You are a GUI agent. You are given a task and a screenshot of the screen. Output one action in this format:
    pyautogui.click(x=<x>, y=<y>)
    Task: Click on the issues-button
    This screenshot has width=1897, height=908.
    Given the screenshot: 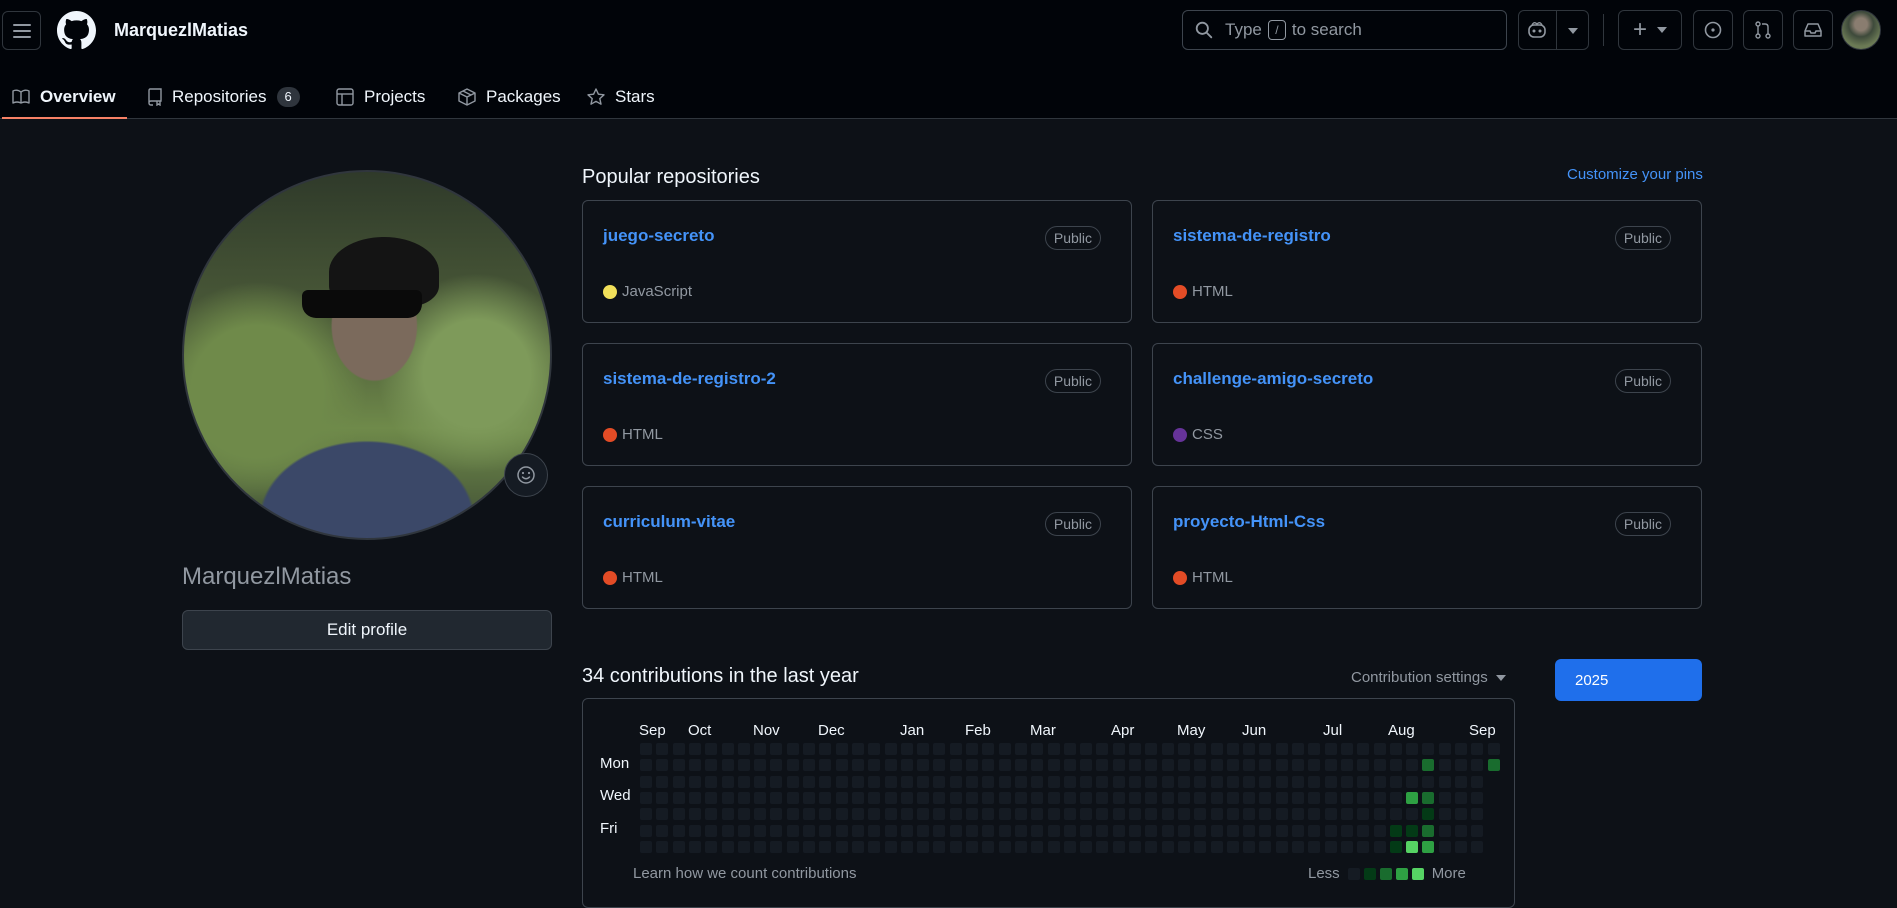 What is the action you would take?
    pyautogui.click(x=1713, y=30)
    